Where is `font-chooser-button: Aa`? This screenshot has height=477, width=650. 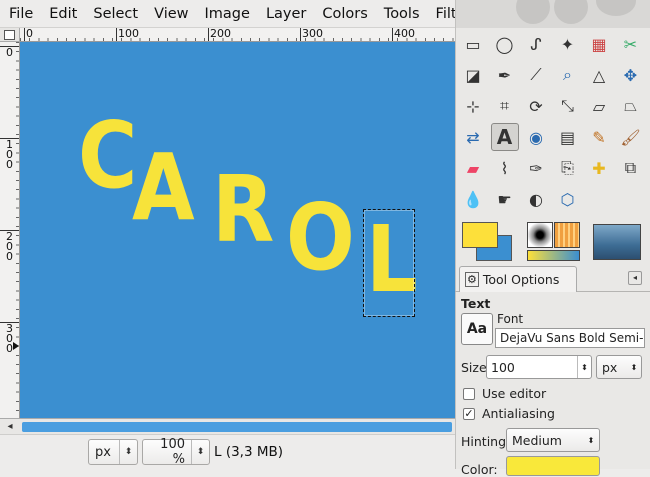
font-chooser-button: Aa is located at coordinates (477, 329).